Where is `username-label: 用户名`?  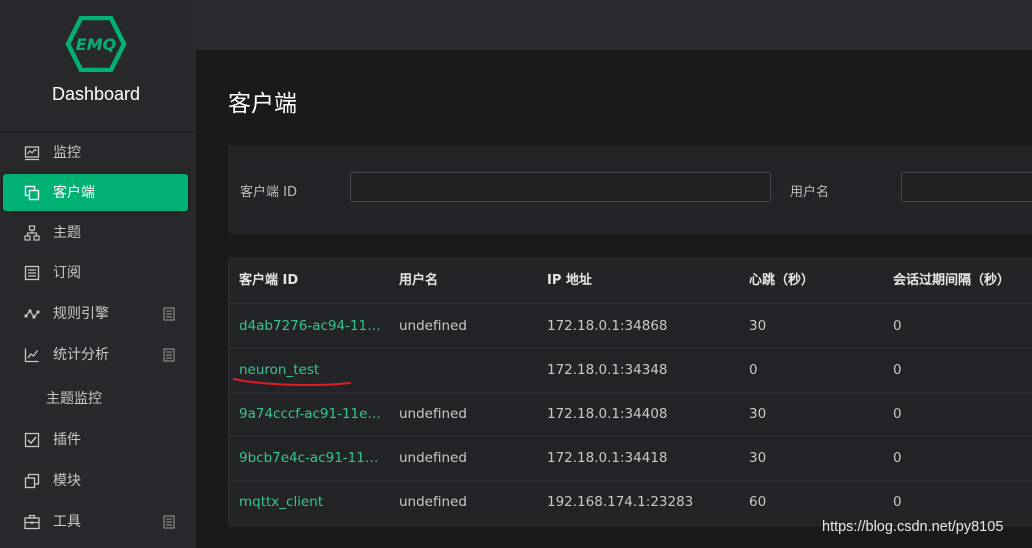
username-label: 用户名 is located at coordinates (810, 192).